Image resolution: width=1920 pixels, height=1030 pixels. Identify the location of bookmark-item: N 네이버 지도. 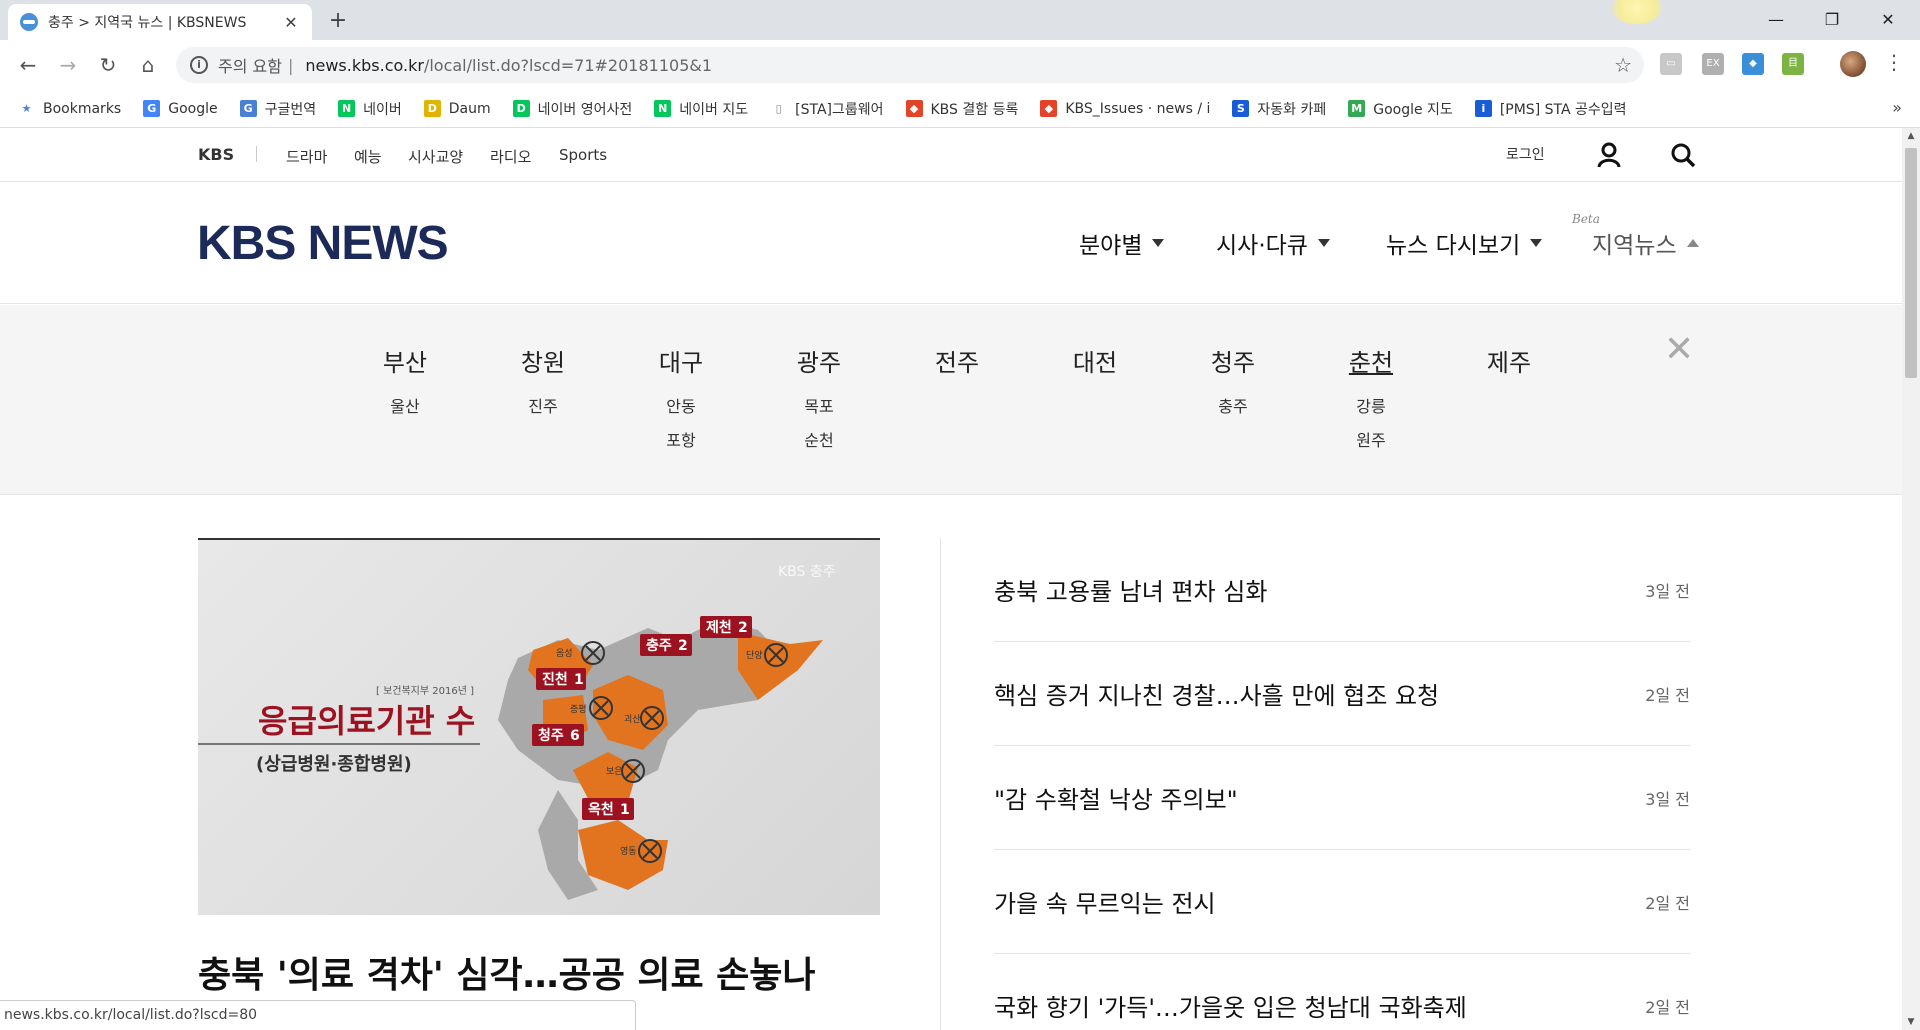
(701, 109).